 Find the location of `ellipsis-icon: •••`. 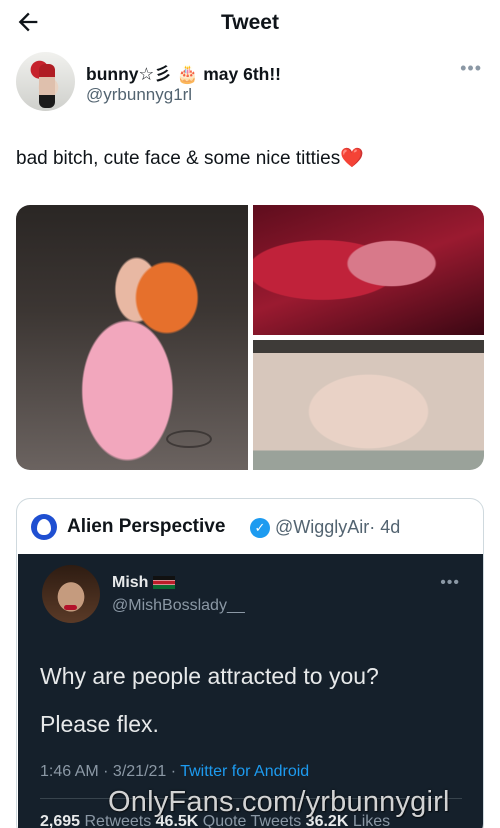

ellipsis-icon: ••• is located at coordinates (471, 68).